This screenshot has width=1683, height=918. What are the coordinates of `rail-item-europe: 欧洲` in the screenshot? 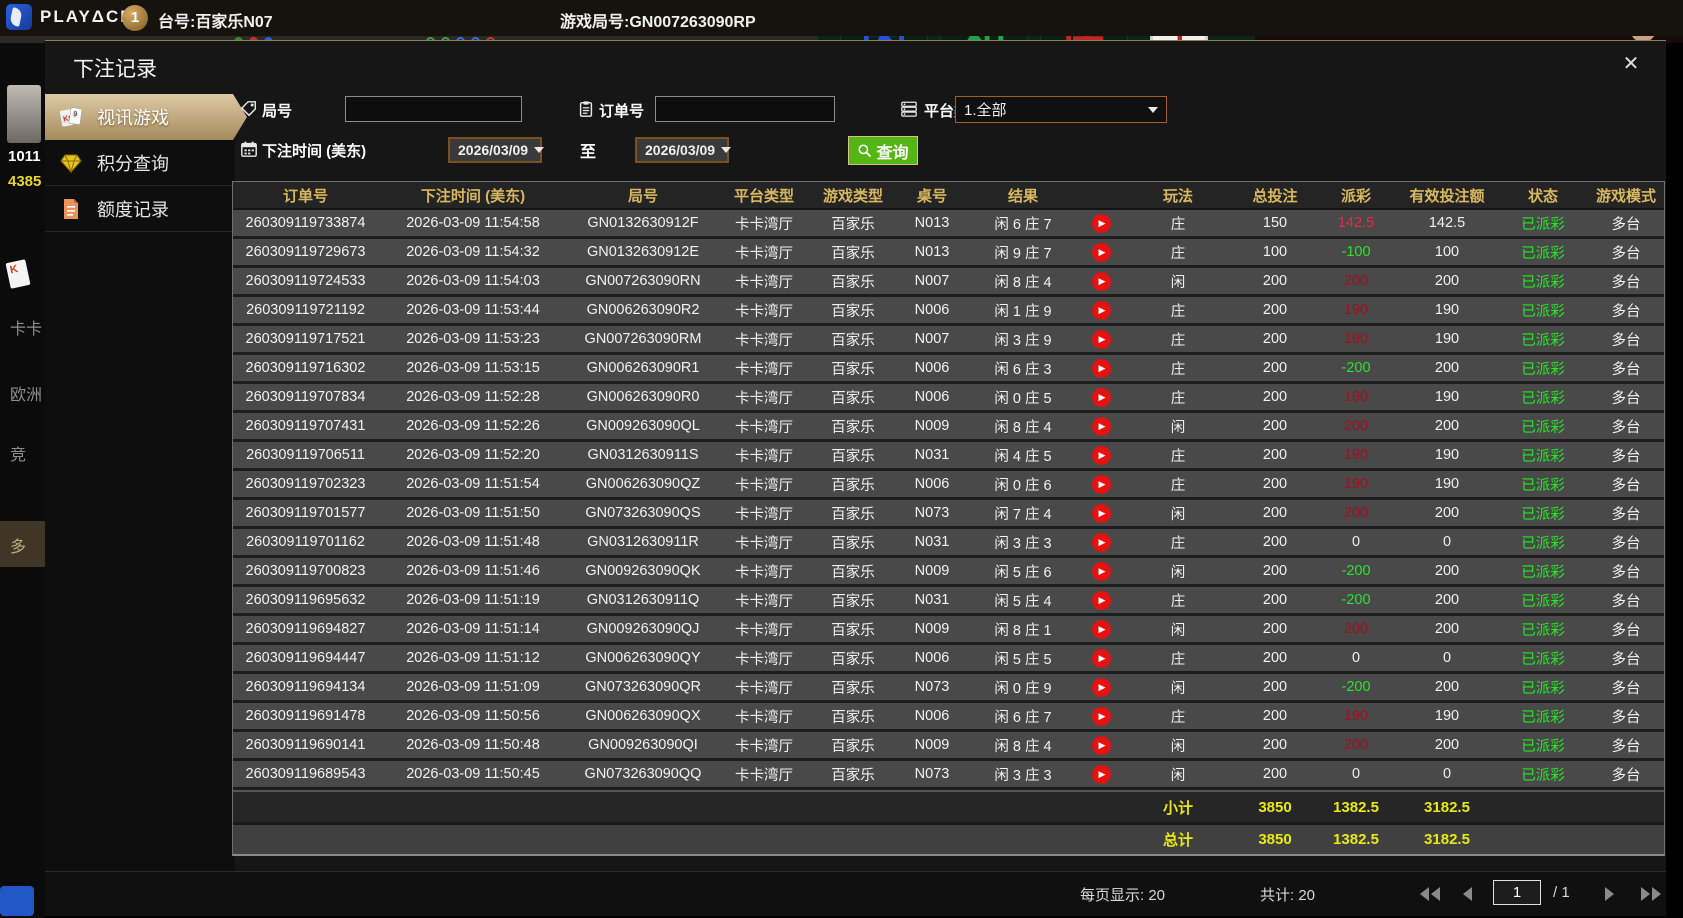 It's located at (26, 393).